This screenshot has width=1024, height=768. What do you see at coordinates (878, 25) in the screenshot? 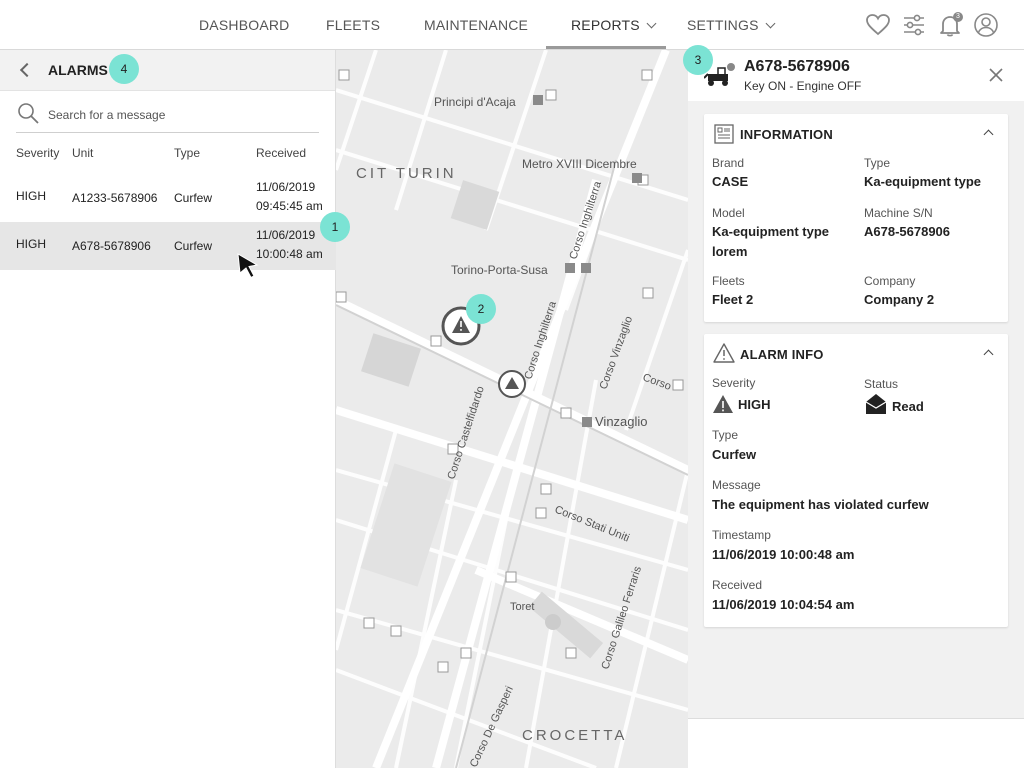
I see `heart-icon` at bounding box center [878, 25].